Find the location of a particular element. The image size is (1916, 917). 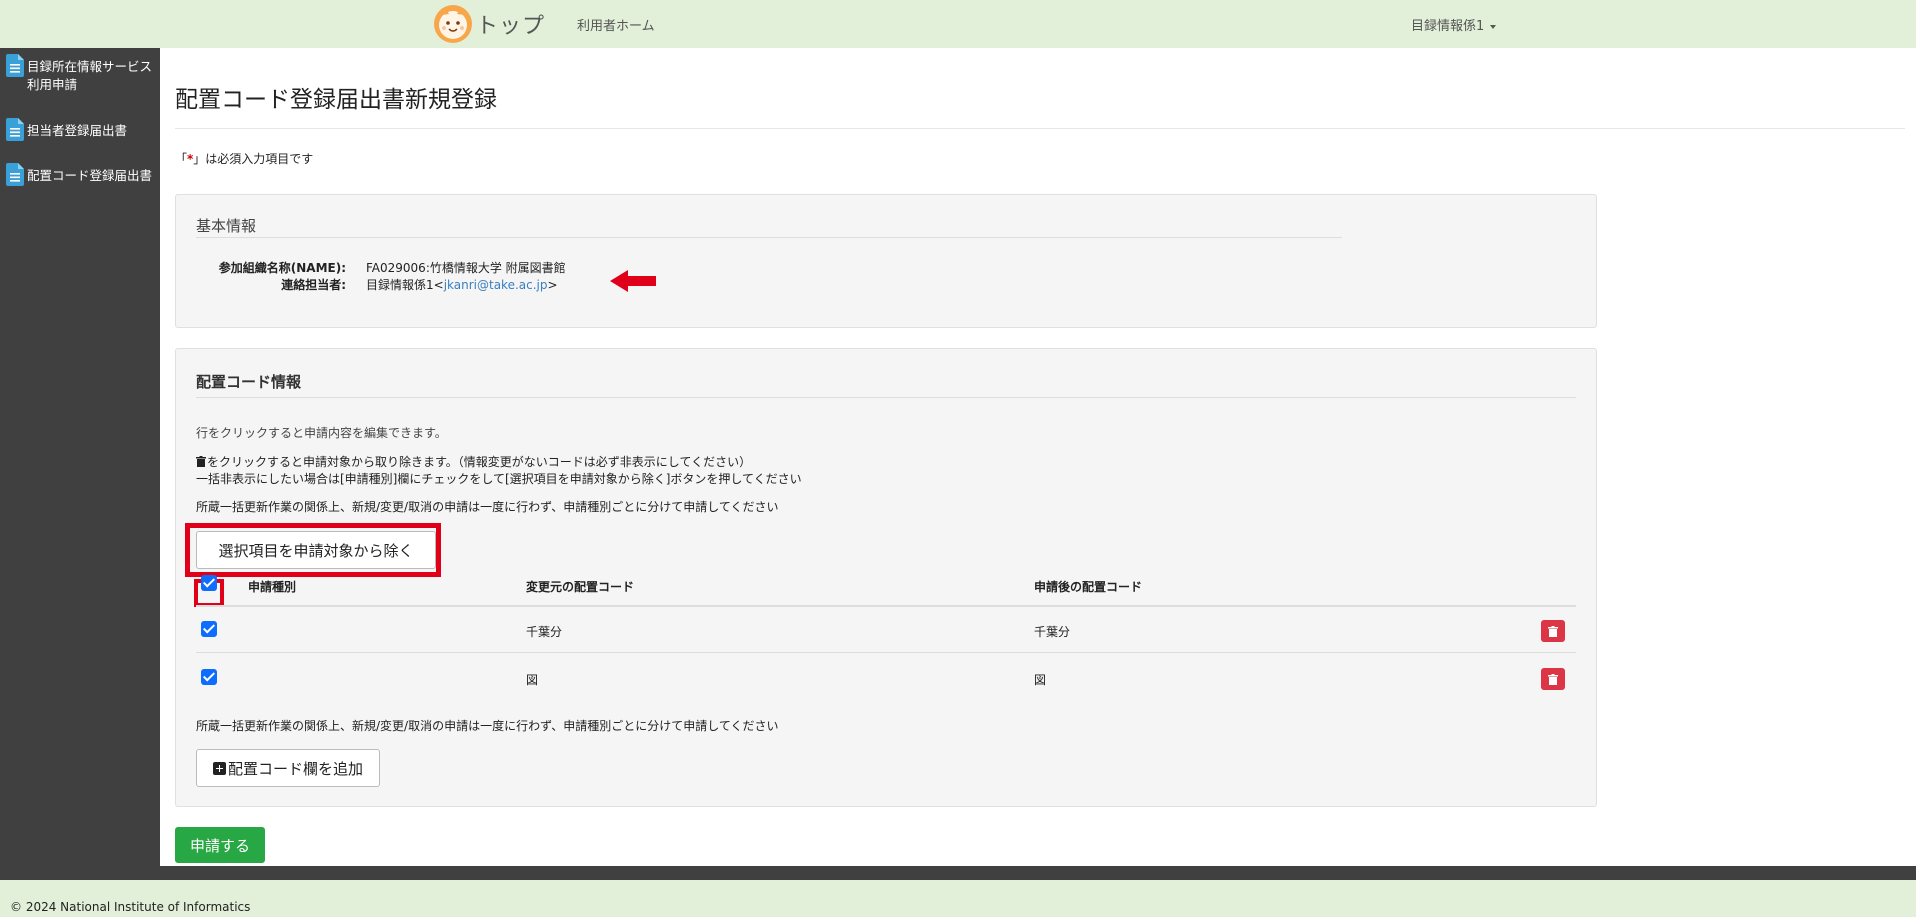

help-text-edit: 行をクリックすると申請内容を編集できます。 is located at coordinates (321, 433).